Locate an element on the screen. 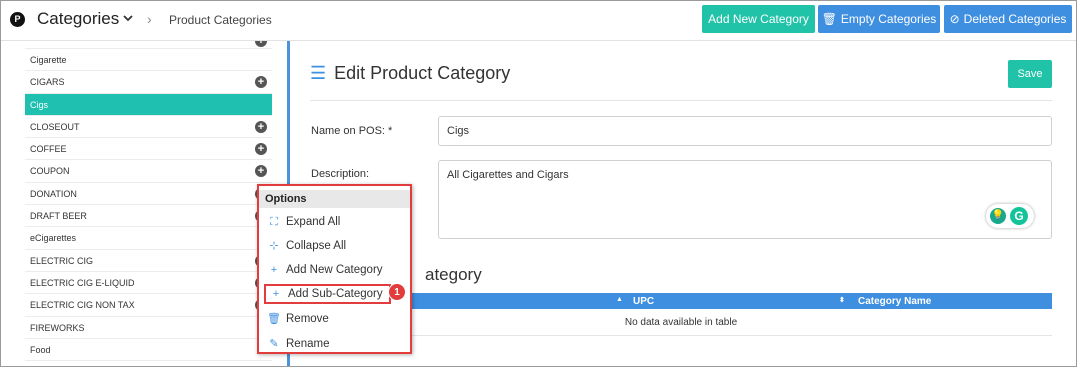  menu-item-label: Add Sub-Category is located at coordinates (335, 294).